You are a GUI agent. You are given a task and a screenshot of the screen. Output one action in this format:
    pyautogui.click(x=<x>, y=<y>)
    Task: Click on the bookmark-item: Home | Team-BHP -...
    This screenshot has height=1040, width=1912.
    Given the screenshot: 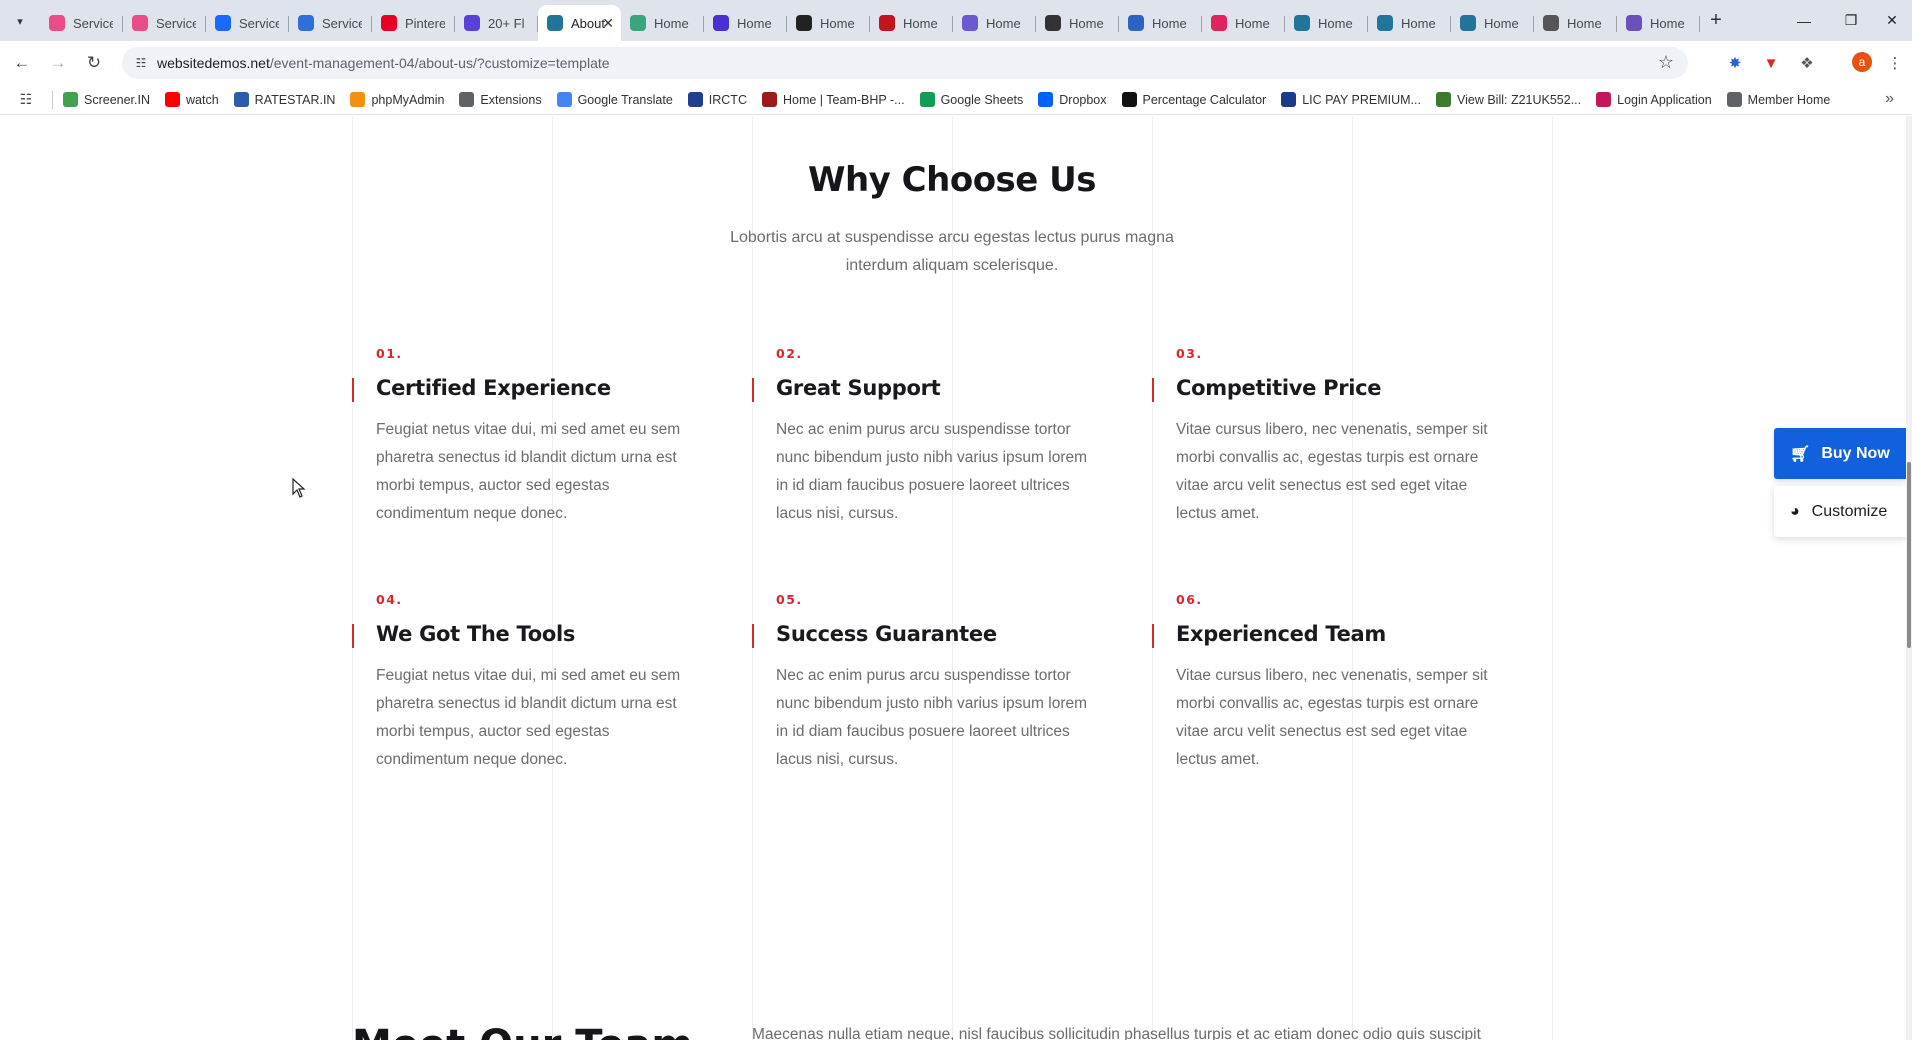 What is the action you would take?
    pyautogui.click(x=833, y=99)
    